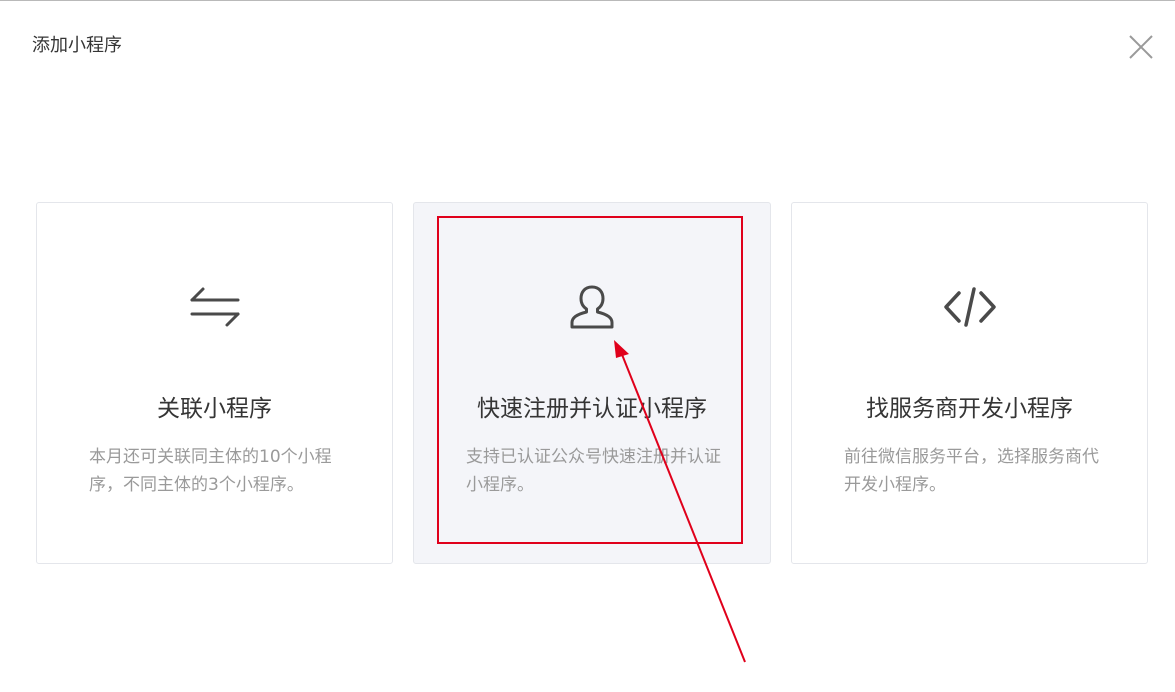 Image resolution: width=1175 pixels, height=692 pixels. What do you see at coordinates (214, 409) in the screenshot?
I see `card-title: 关联小程序` at bounding box center [214, 409].